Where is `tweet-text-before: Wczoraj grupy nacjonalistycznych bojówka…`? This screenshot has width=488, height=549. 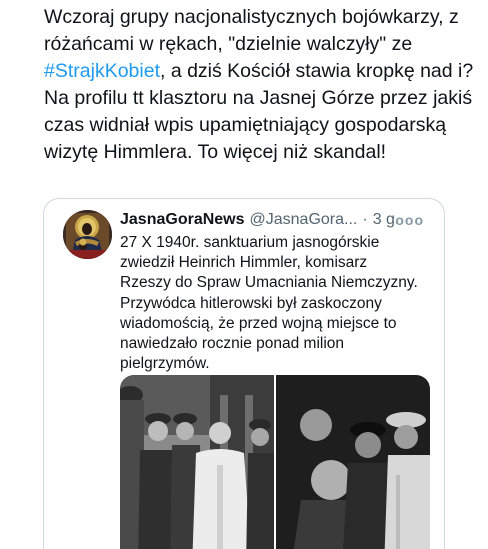 tweet-text-before: Wczoraj grupy nacjonalistycznych bojówka… is located at coordinates (251, 30).